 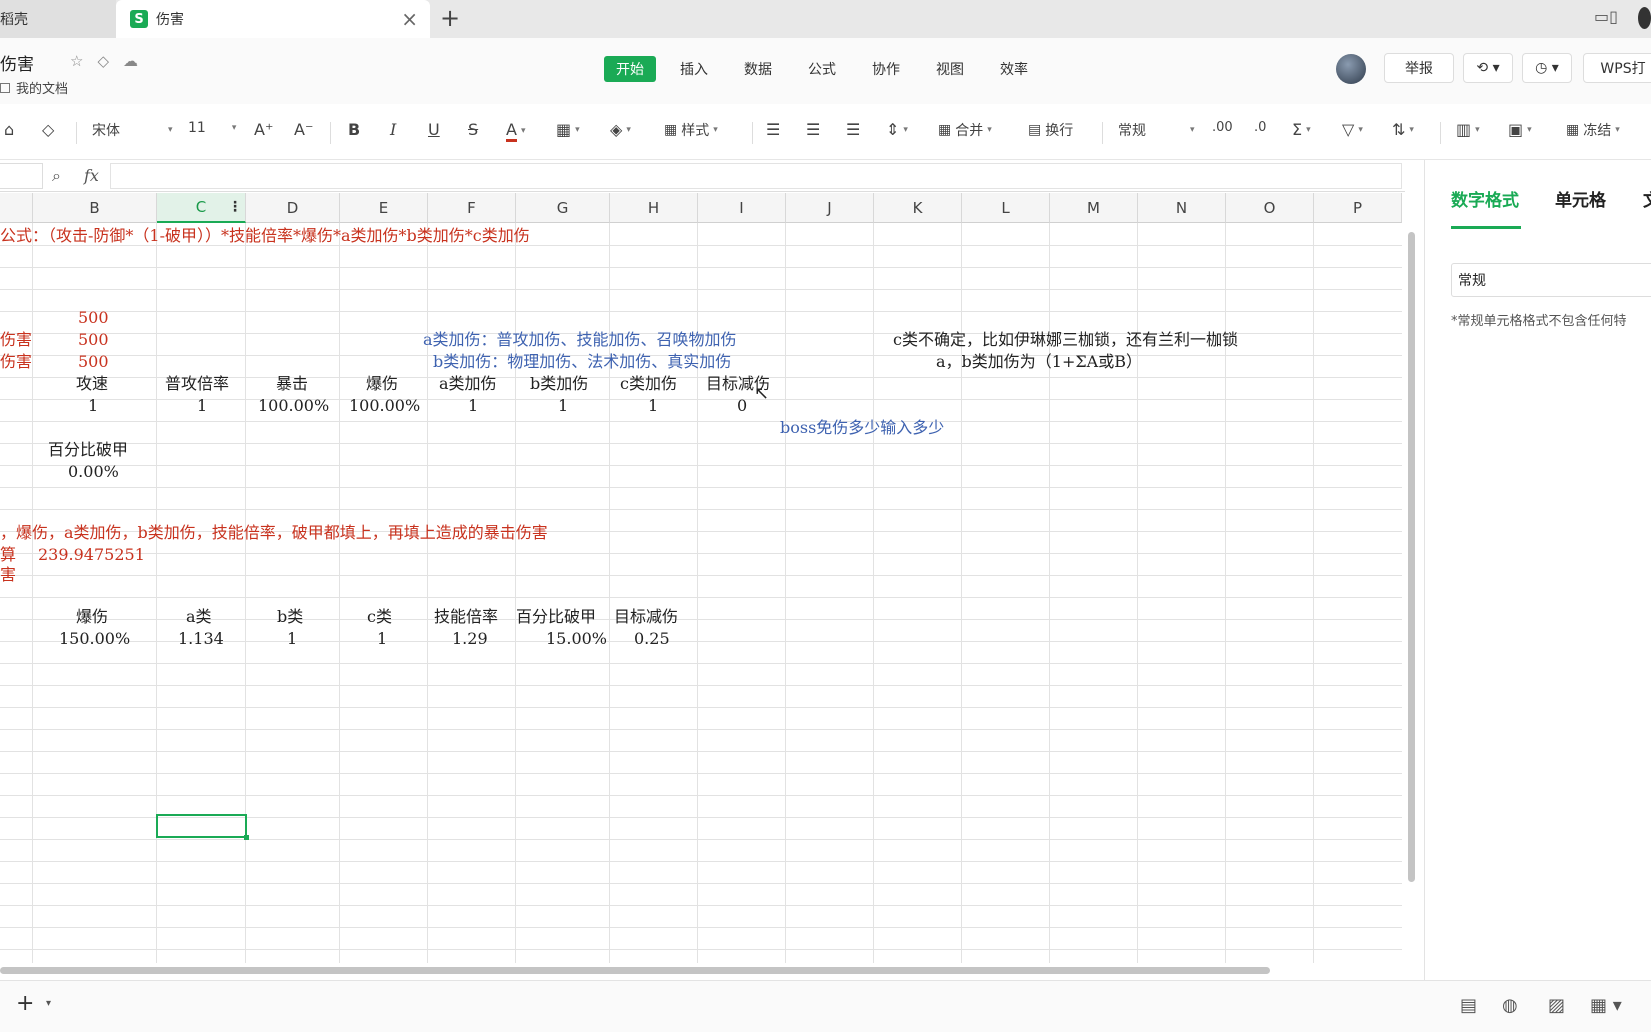 I want to click on value2-armor-break: 15.00%, so click(x=576, y=639).